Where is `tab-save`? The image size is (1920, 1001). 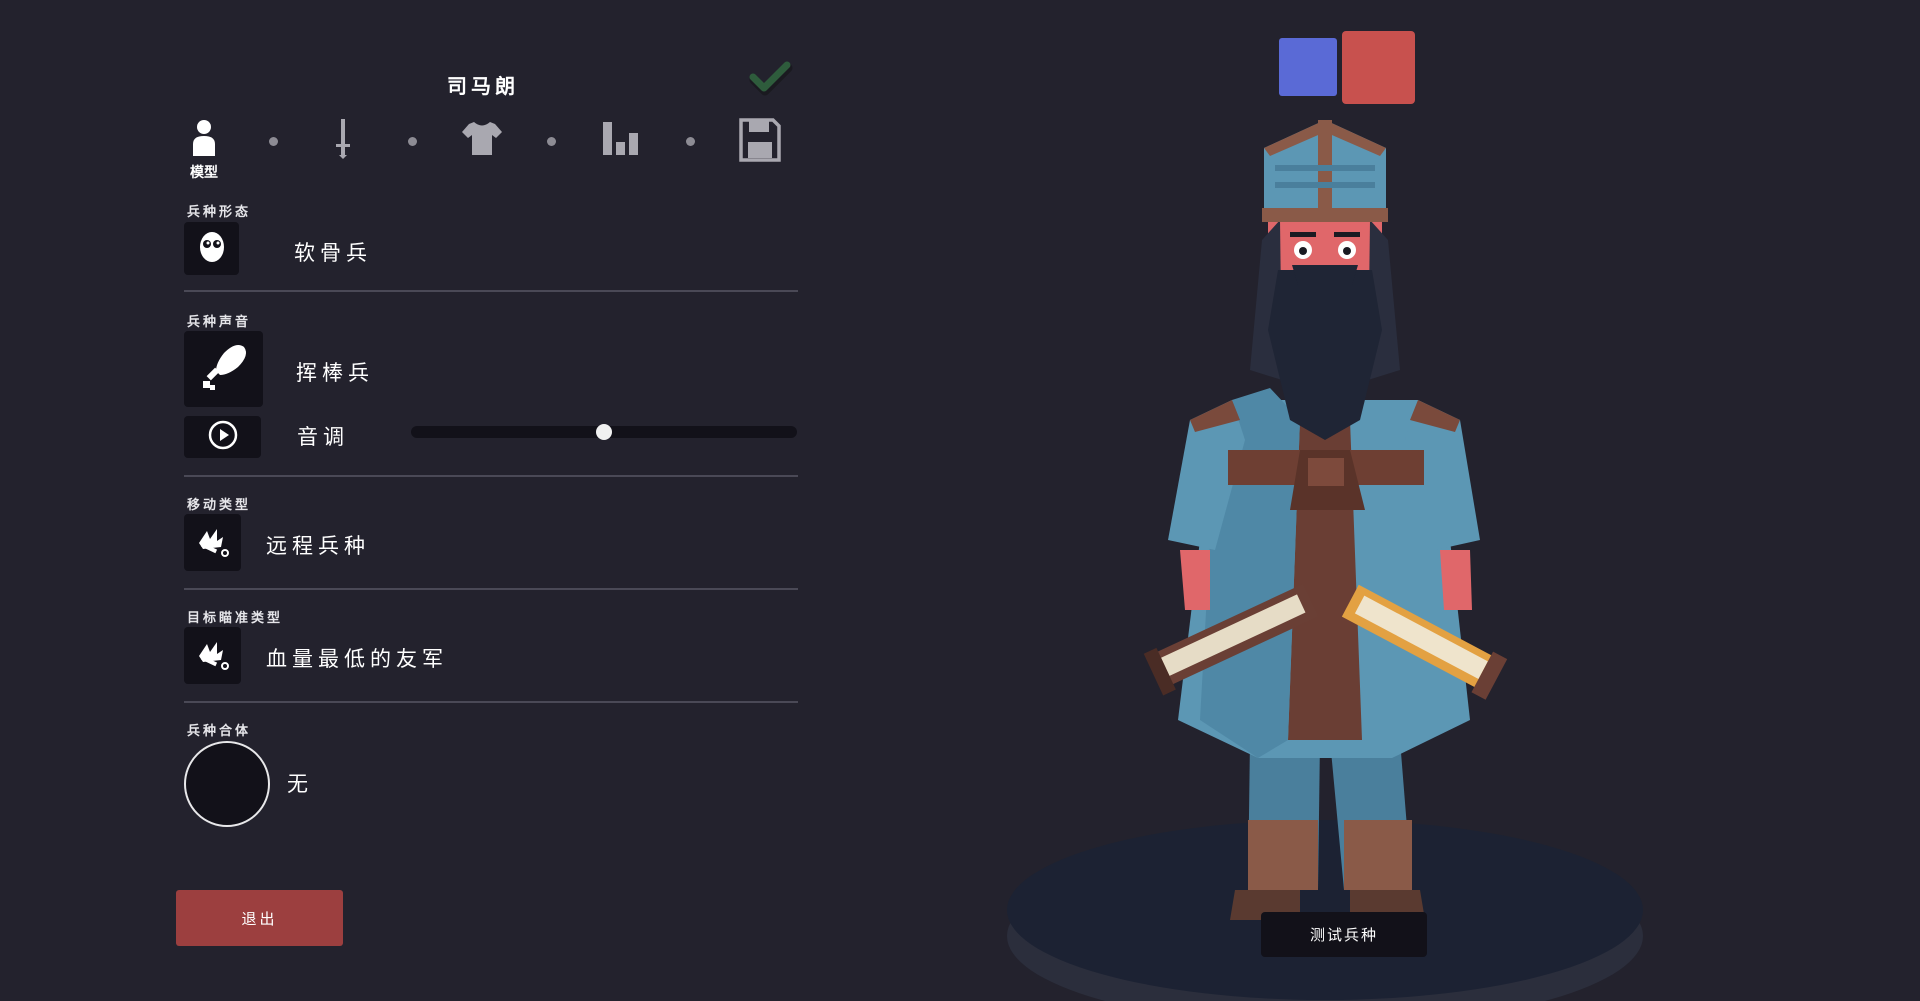
tab-save is located at coordinates (760, 153).